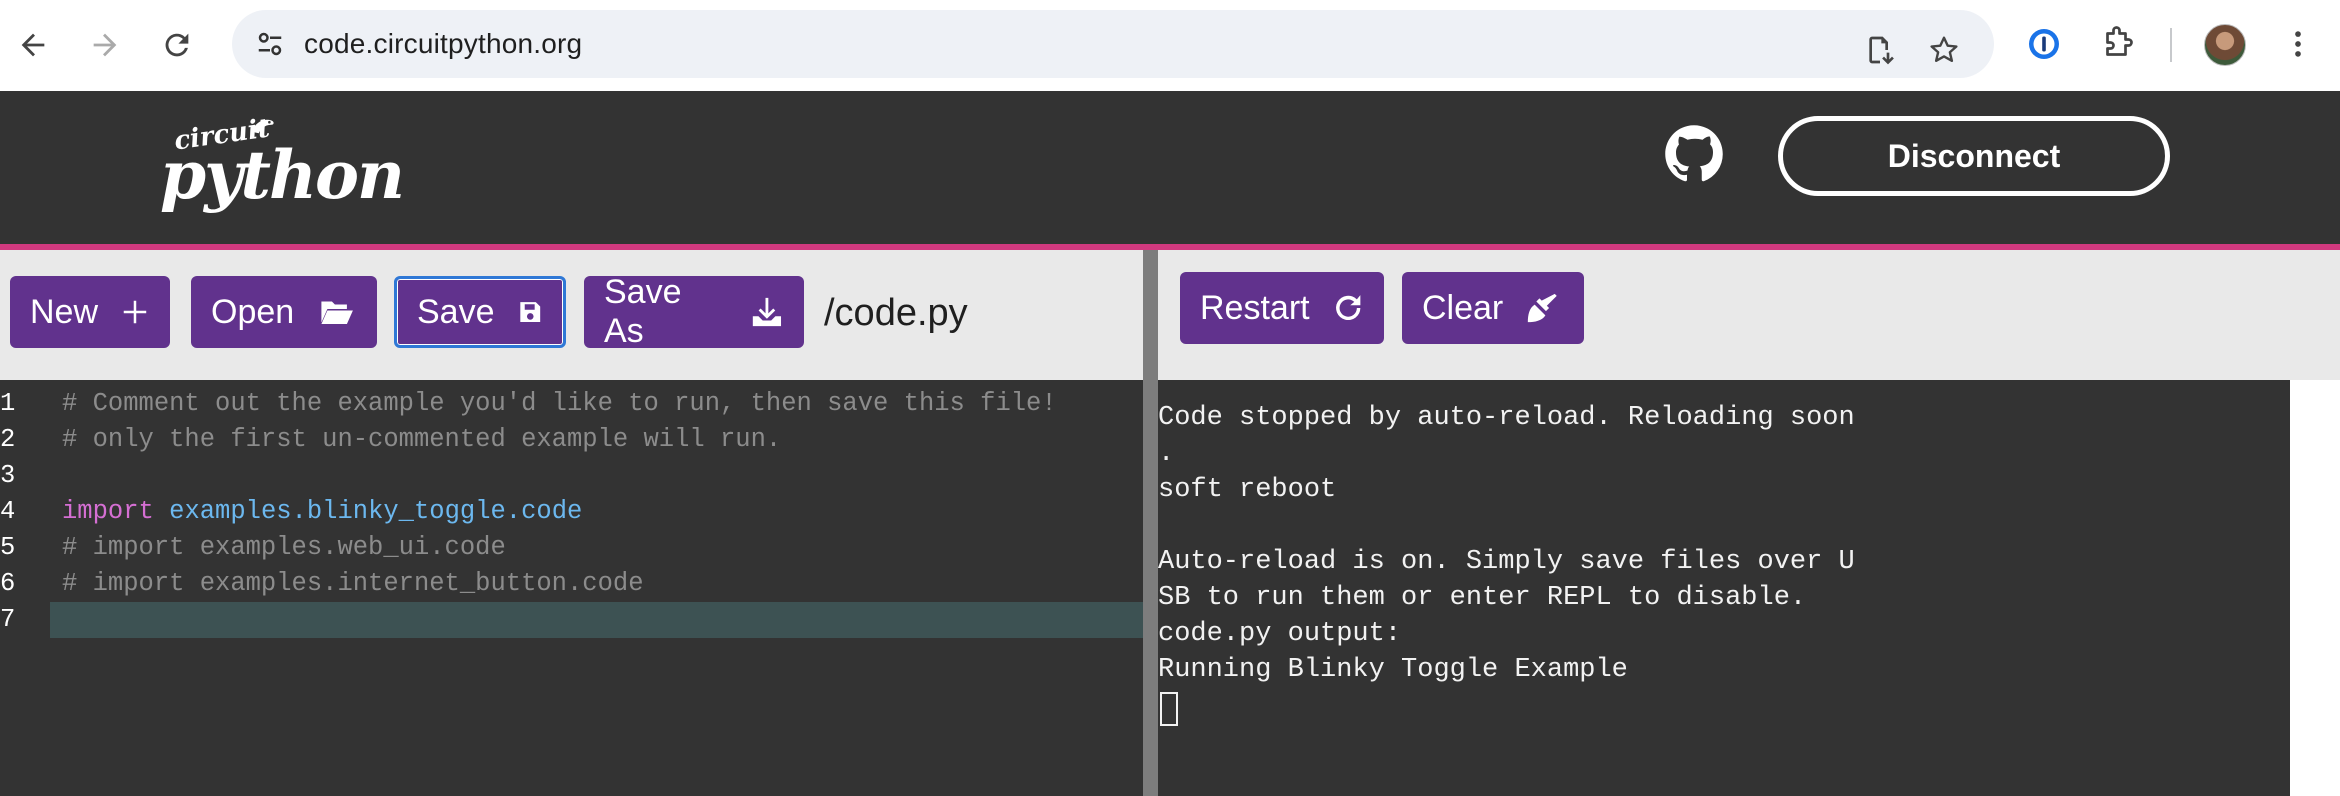  I want to click on install-page-icon, so click(1881, 50).